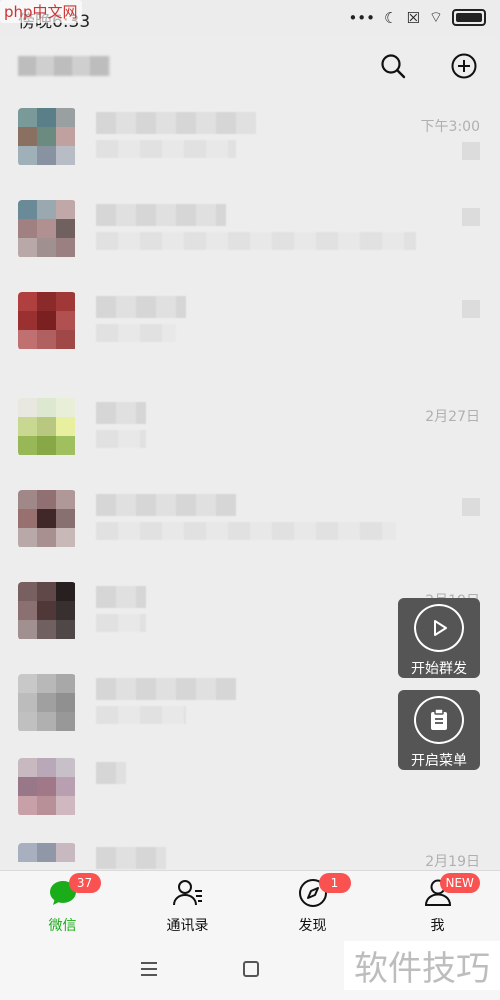 The image size is (500, 1000). I want to click on status-icons: ••• ☾ ☒ ⌔, so click(417, 17).